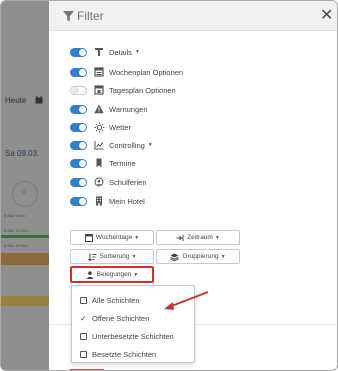  Describe the element at coordinates (128, 109) in the screenshot. I see `option-label: Warnungen` at that location.